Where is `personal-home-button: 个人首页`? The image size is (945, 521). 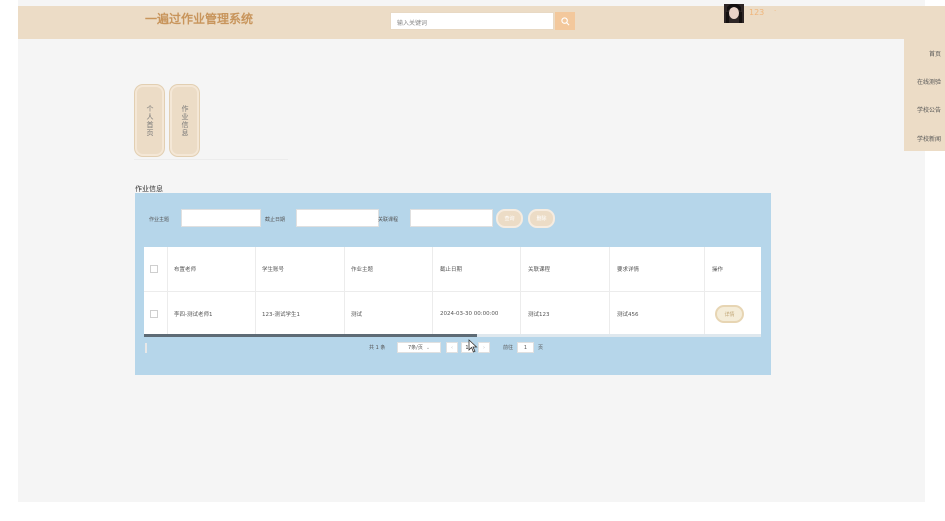
personal-home-button: 个人首页 is located at coordinates (149, 120).